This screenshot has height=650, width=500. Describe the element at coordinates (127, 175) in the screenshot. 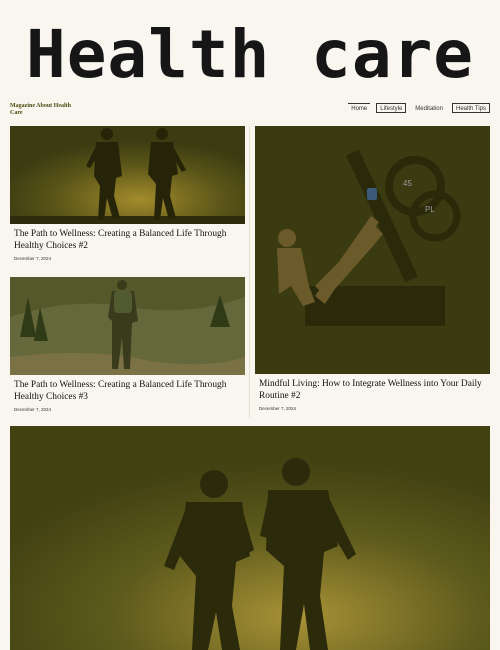

I see `post-image-runners` at that location.